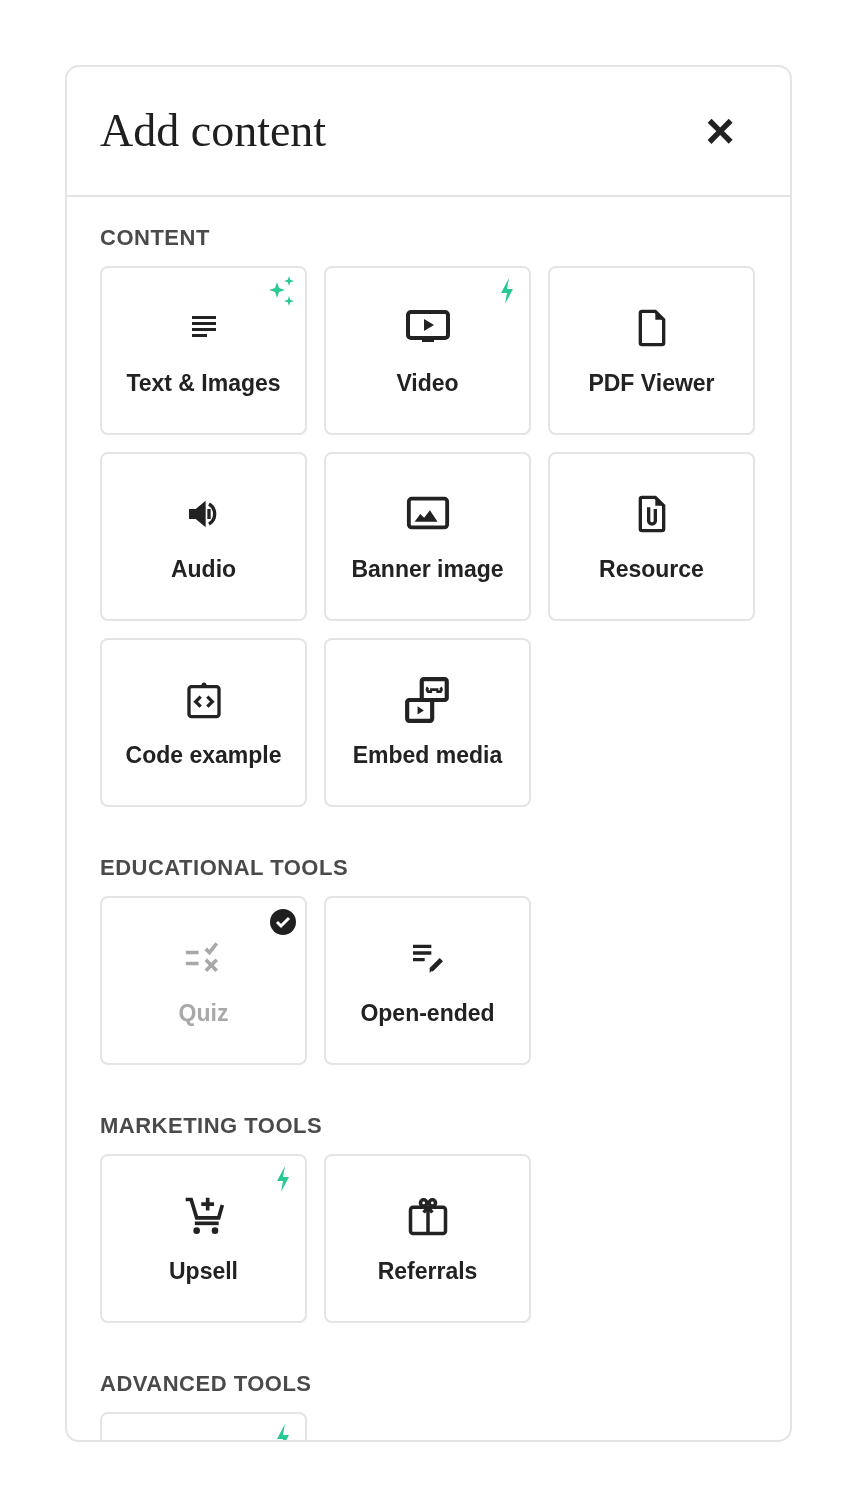 The height and width of the screenshot is (1506, 856). I want to click on content-type-card: Video, so click(427, 350).